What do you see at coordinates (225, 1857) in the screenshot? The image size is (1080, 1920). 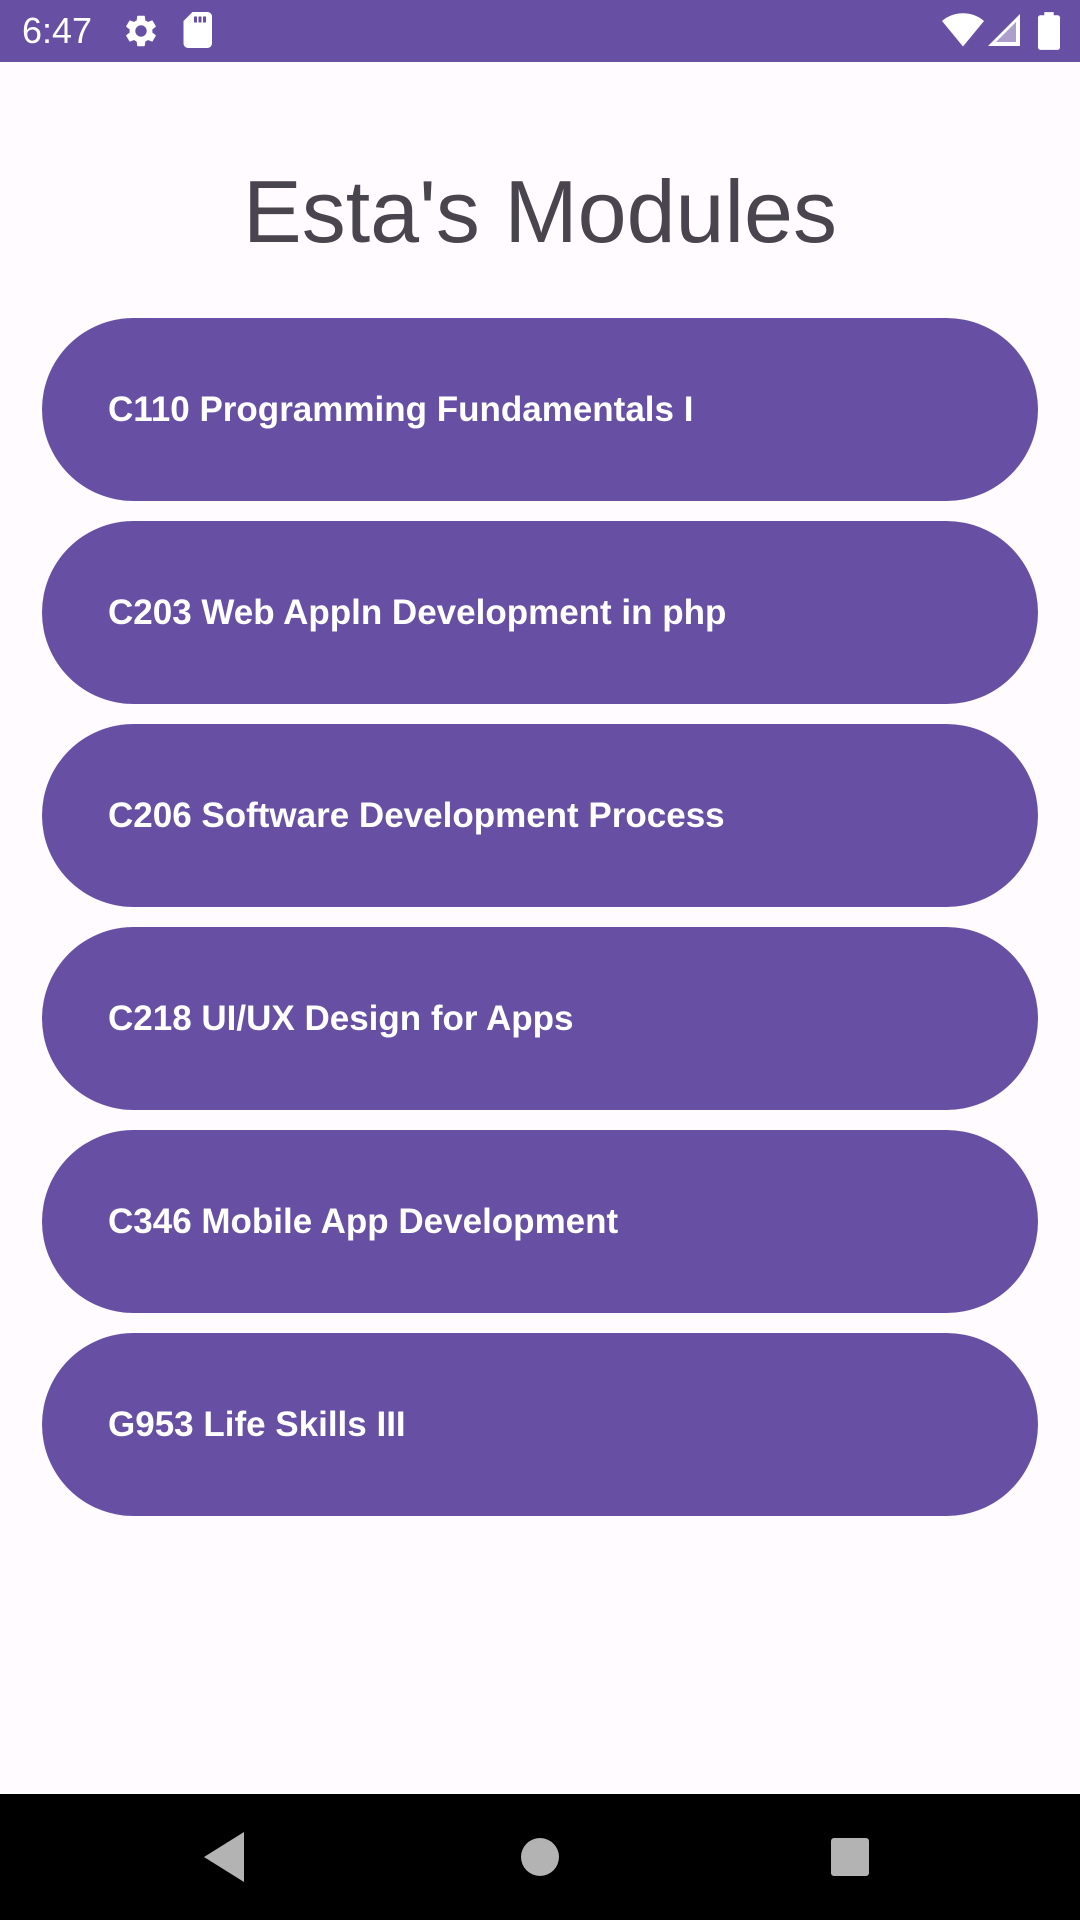 I see `back-triangle-icon` at bounding box center [225, 1857].